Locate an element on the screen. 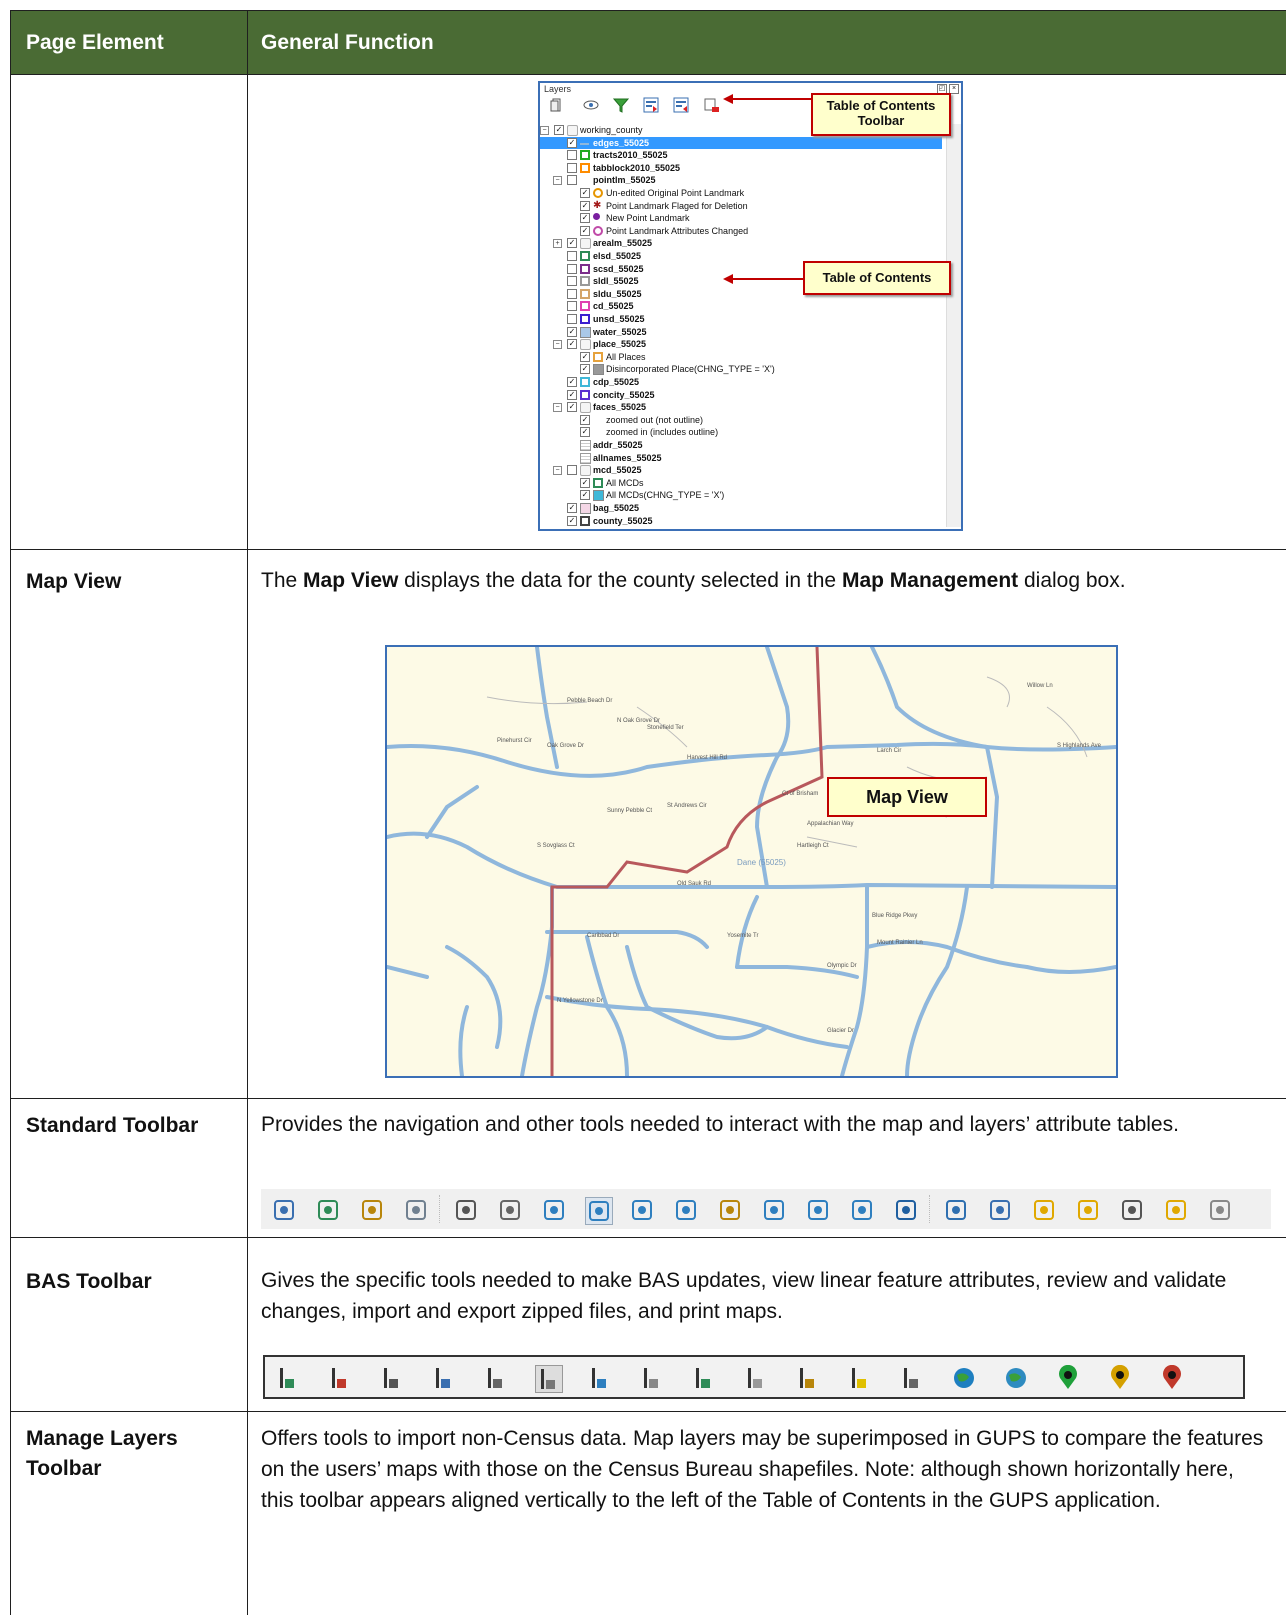  layer-tree-item: ✓ edges_55025 is located at coordinates (741, 142).